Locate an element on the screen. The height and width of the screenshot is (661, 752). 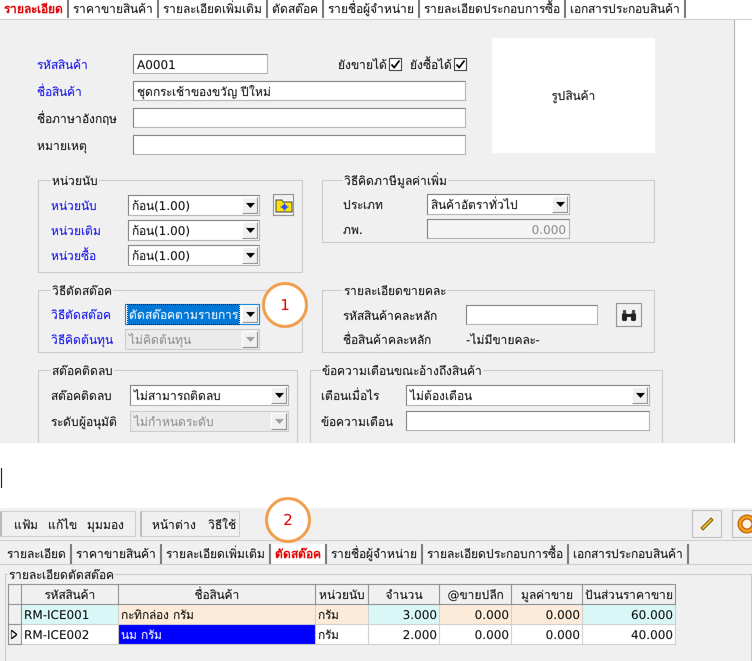
column-header: @ขายปลีก is located at coordinates (476, 594).